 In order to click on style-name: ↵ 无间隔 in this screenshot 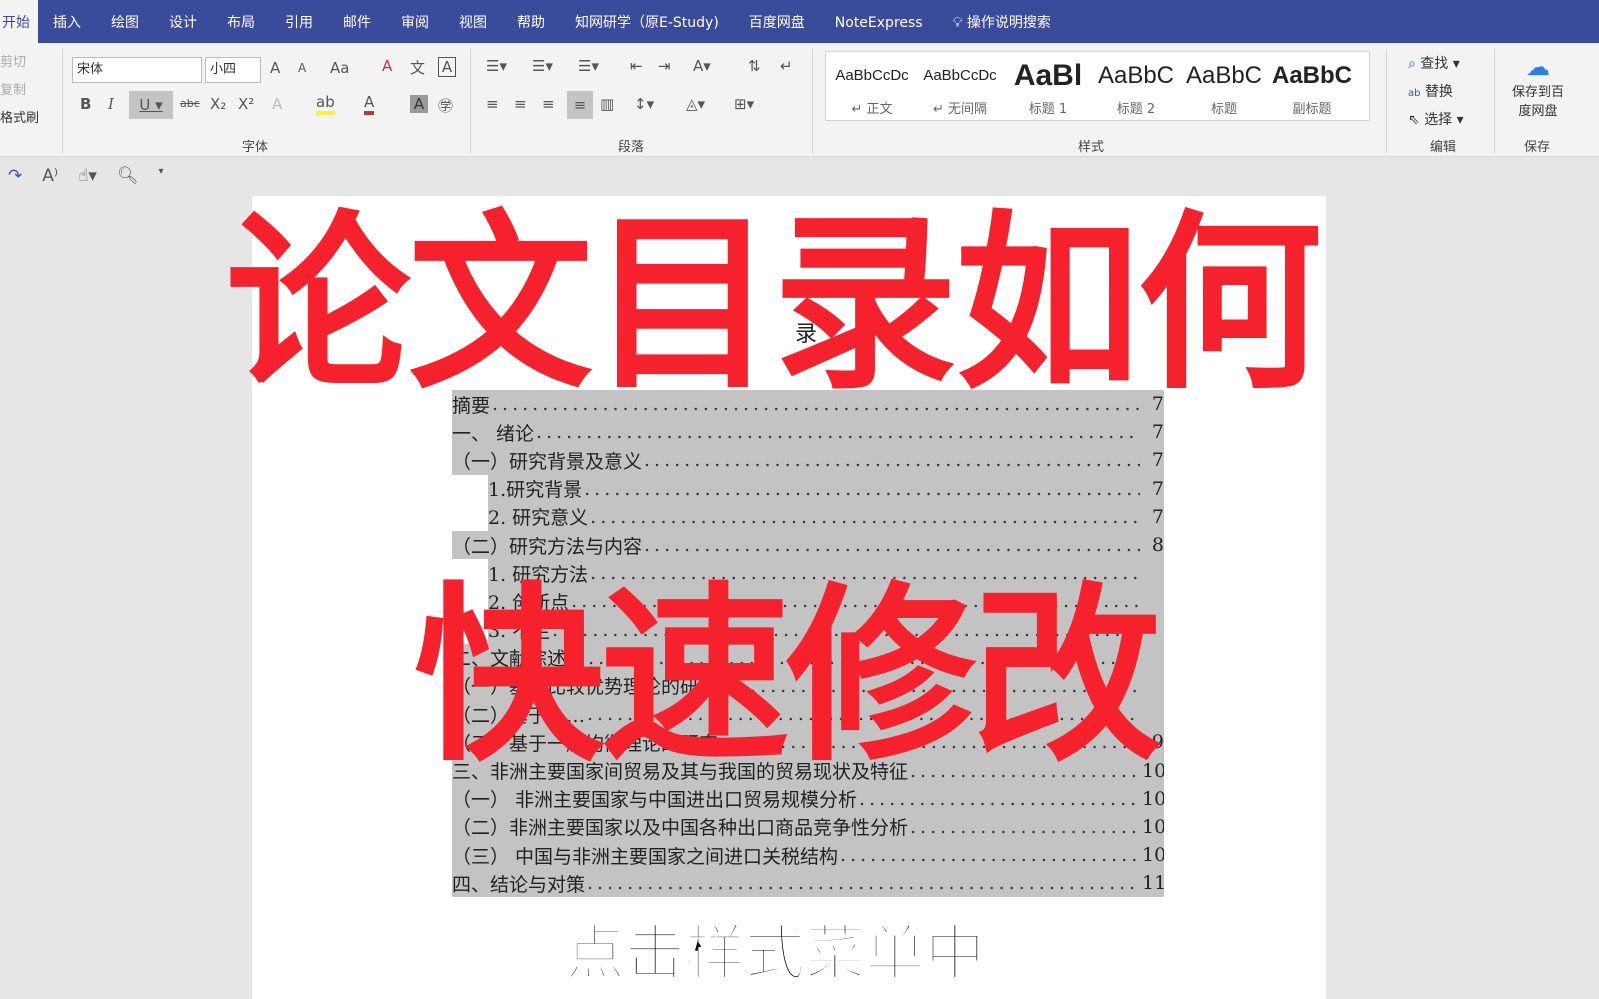, I will do `click(960, 109)`.